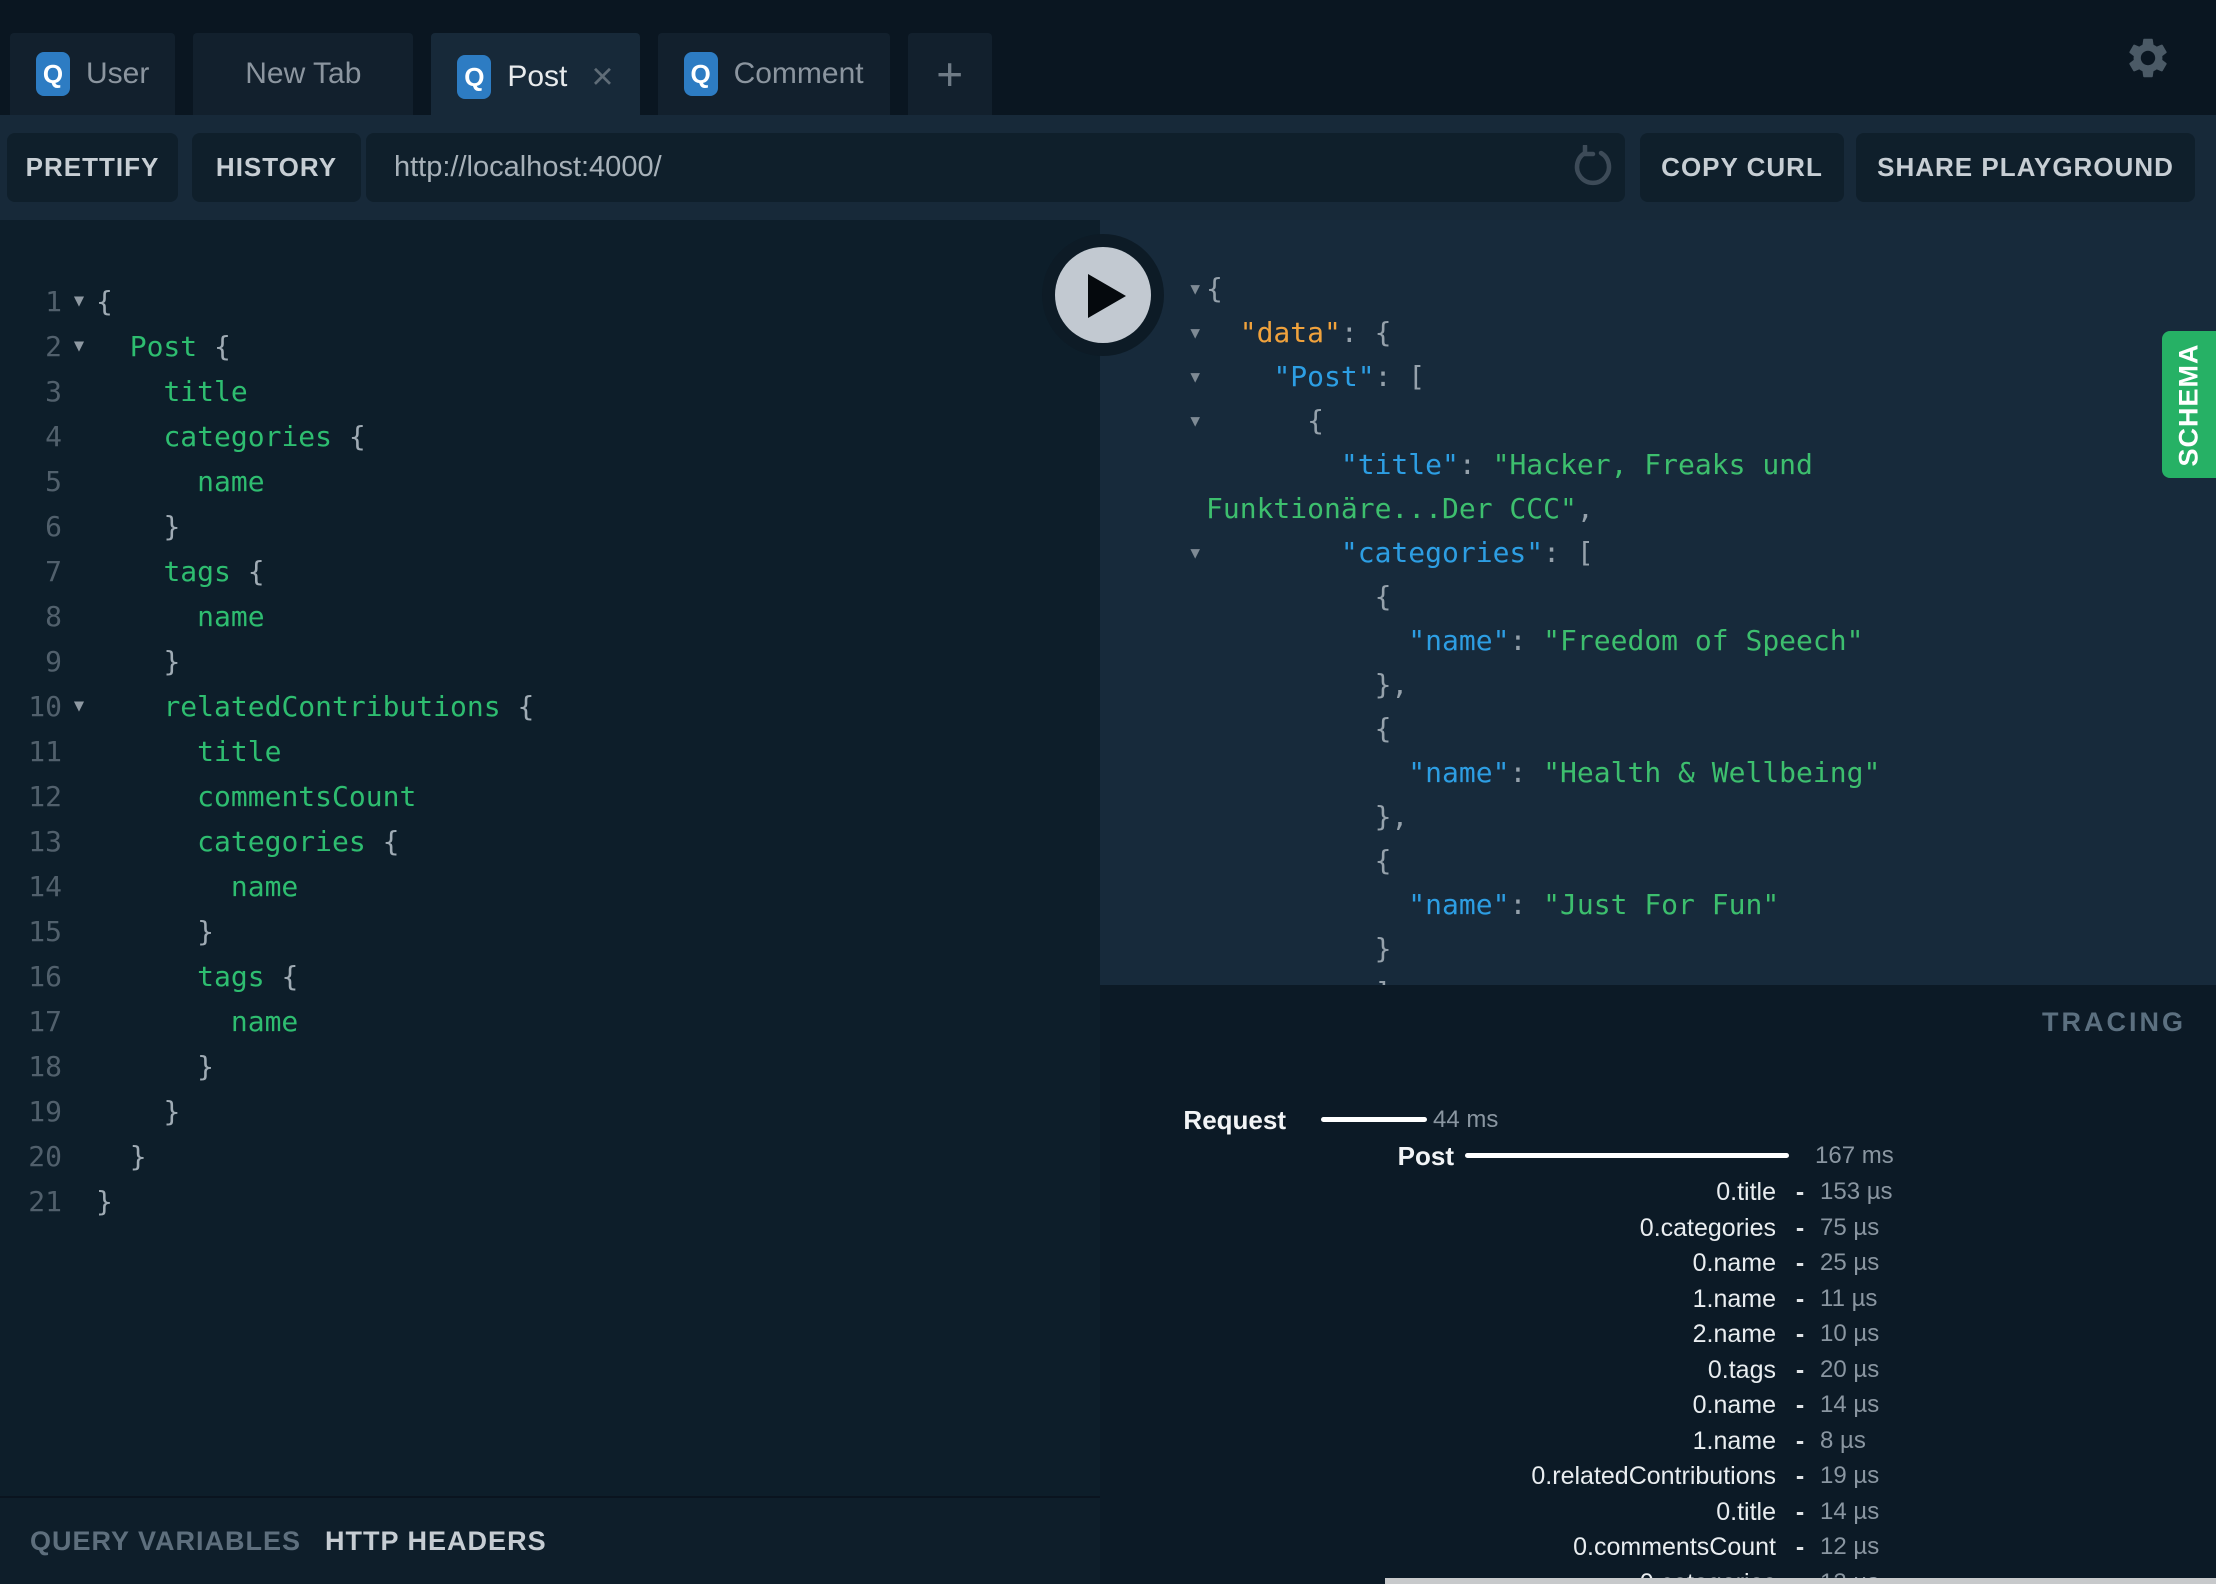  Describe the element at coordinates (949, 74) in the screenshot. I see `add-tab-button: +` at that location.